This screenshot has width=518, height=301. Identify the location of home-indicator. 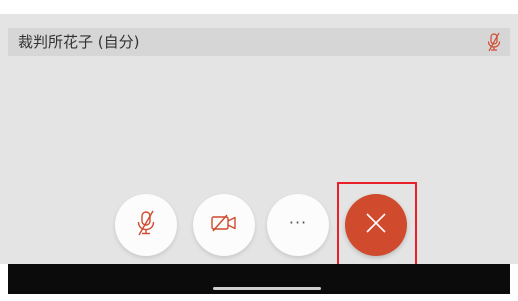
(267, 288).